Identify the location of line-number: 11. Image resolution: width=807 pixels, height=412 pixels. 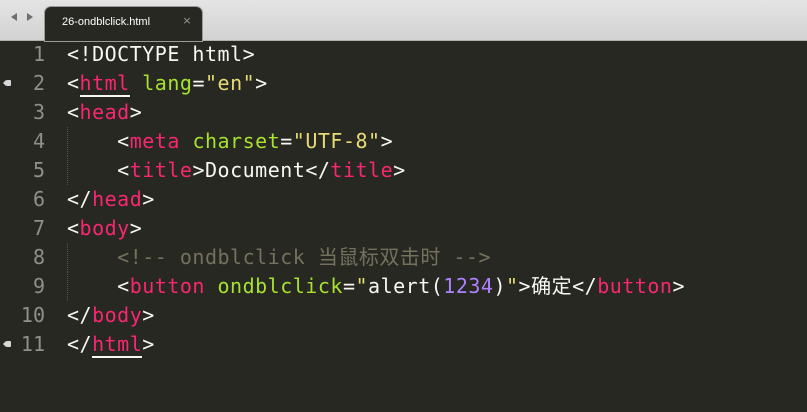
(32, 344).